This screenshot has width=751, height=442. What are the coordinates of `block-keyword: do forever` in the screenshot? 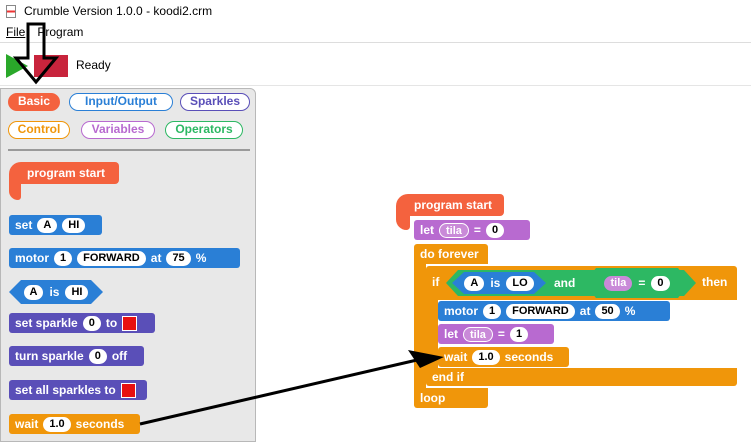 It's located at (449, 254).